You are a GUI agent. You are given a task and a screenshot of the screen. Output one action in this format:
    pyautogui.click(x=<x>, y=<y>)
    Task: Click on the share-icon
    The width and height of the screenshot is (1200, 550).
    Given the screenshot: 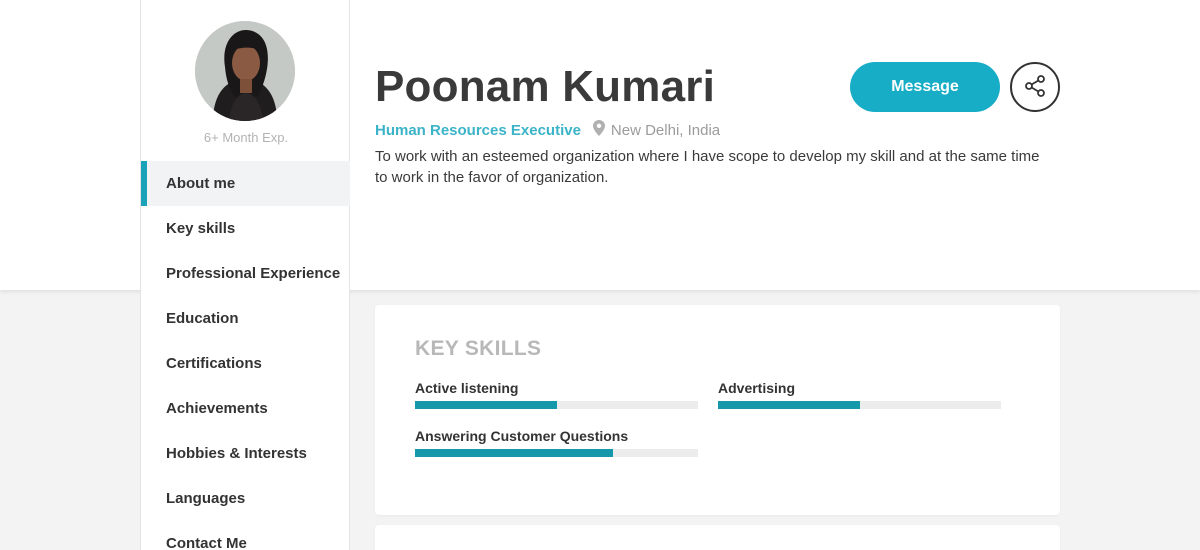 What is the action you would take?
    pyautogui.click(x=1035, y=87)
    